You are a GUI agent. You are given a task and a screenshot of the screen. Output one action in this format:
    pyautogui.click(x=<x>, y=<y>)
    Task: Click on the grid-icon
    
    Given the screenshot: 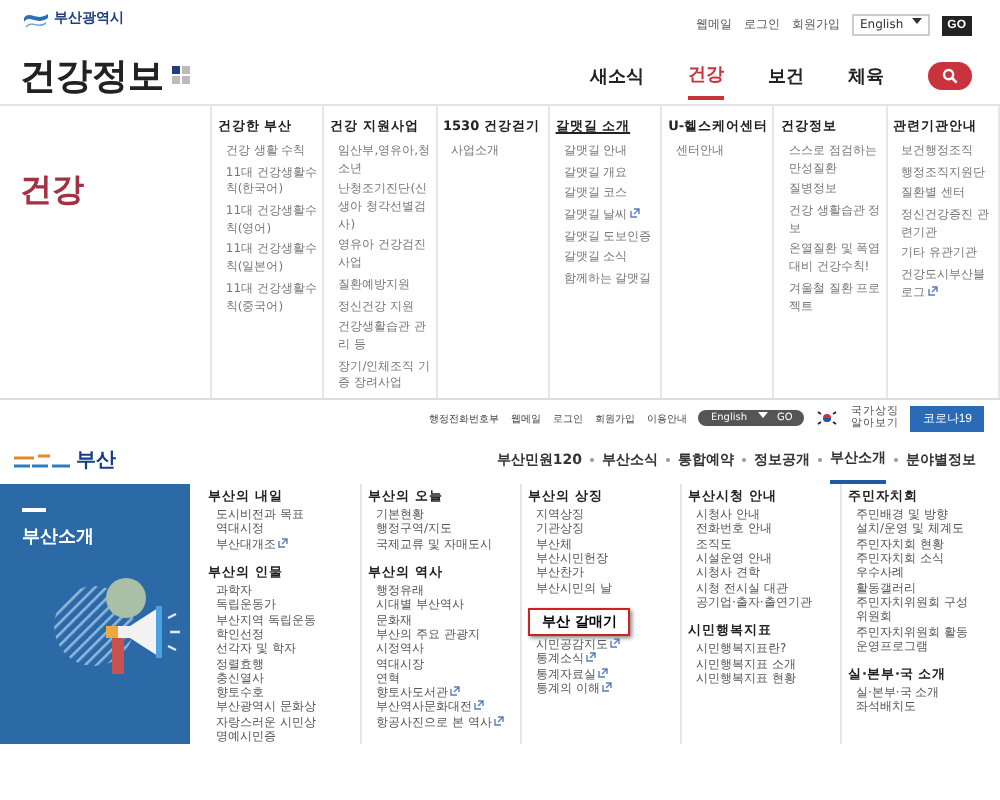 What is the action you would take?
    pyautogui.click(x=182, y=76)
    